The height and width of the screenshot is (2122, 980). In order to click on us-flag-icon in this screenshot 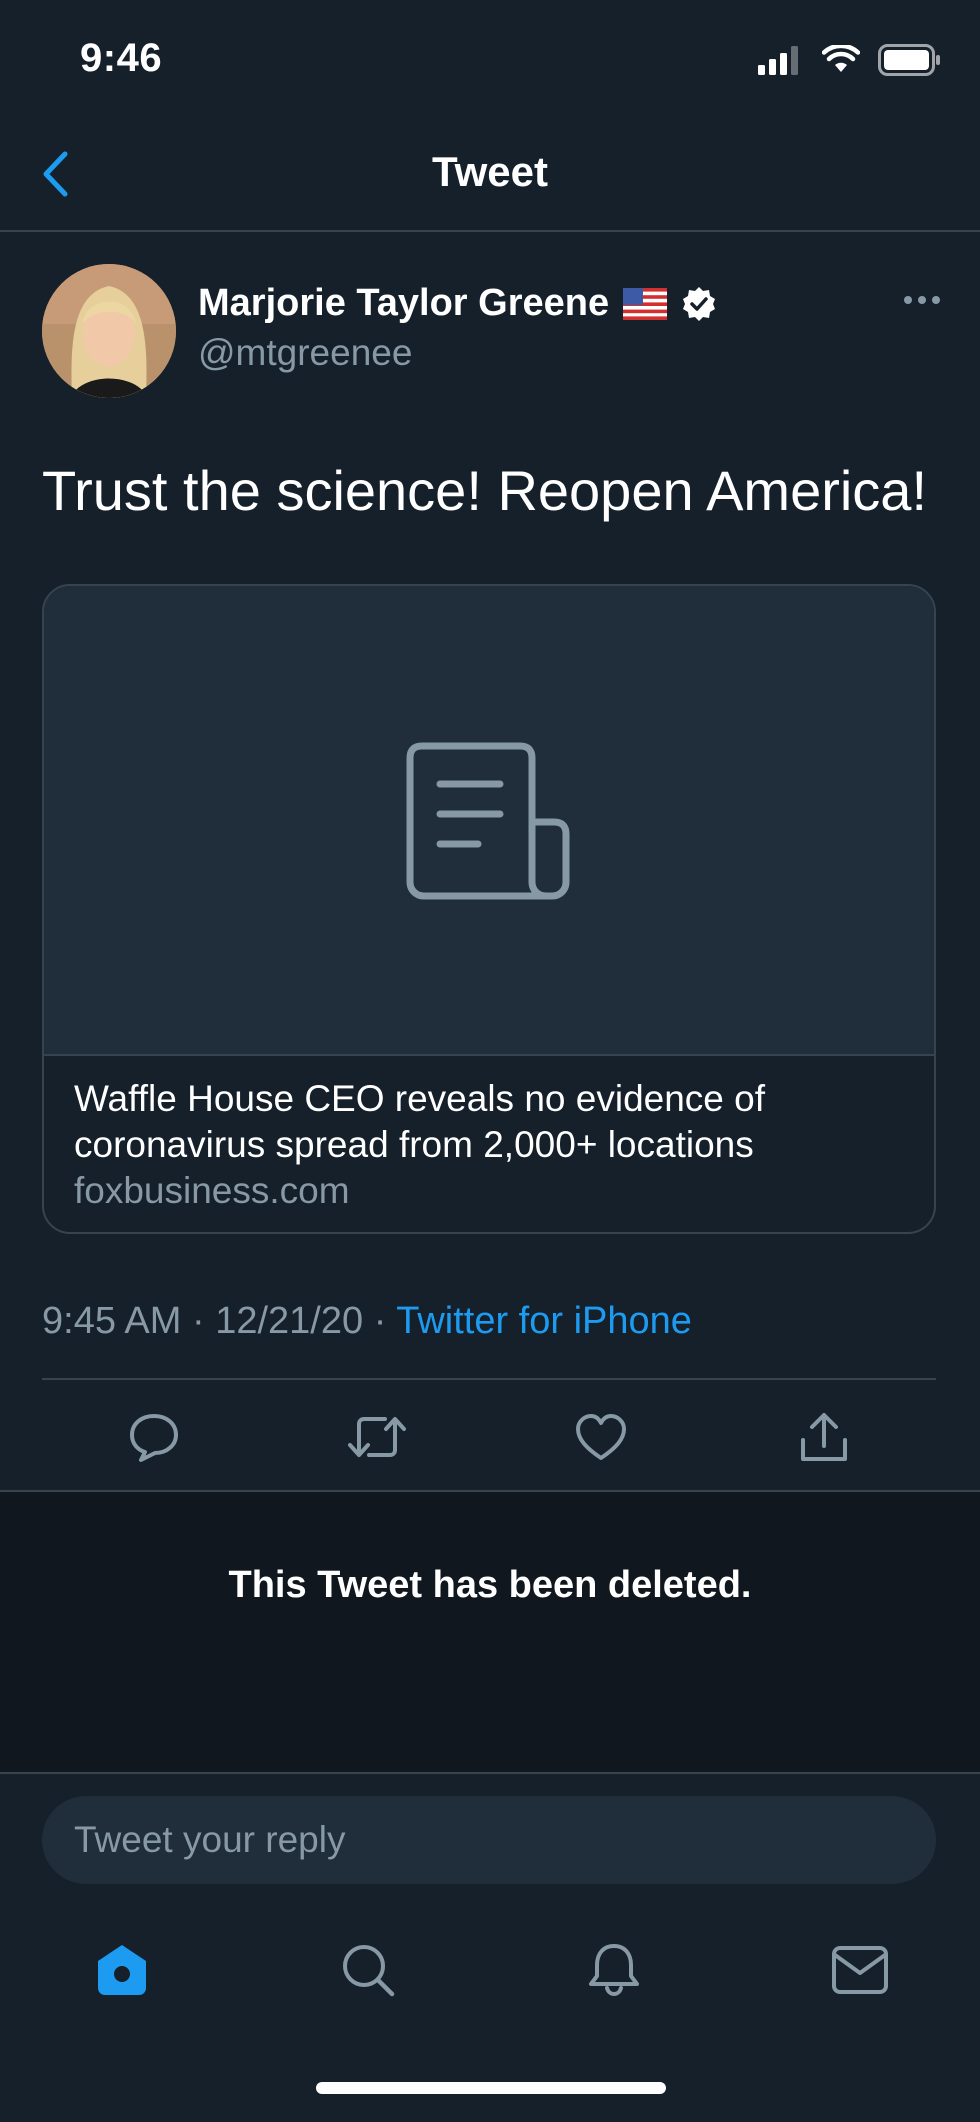, I will do `click(645, 303)`.